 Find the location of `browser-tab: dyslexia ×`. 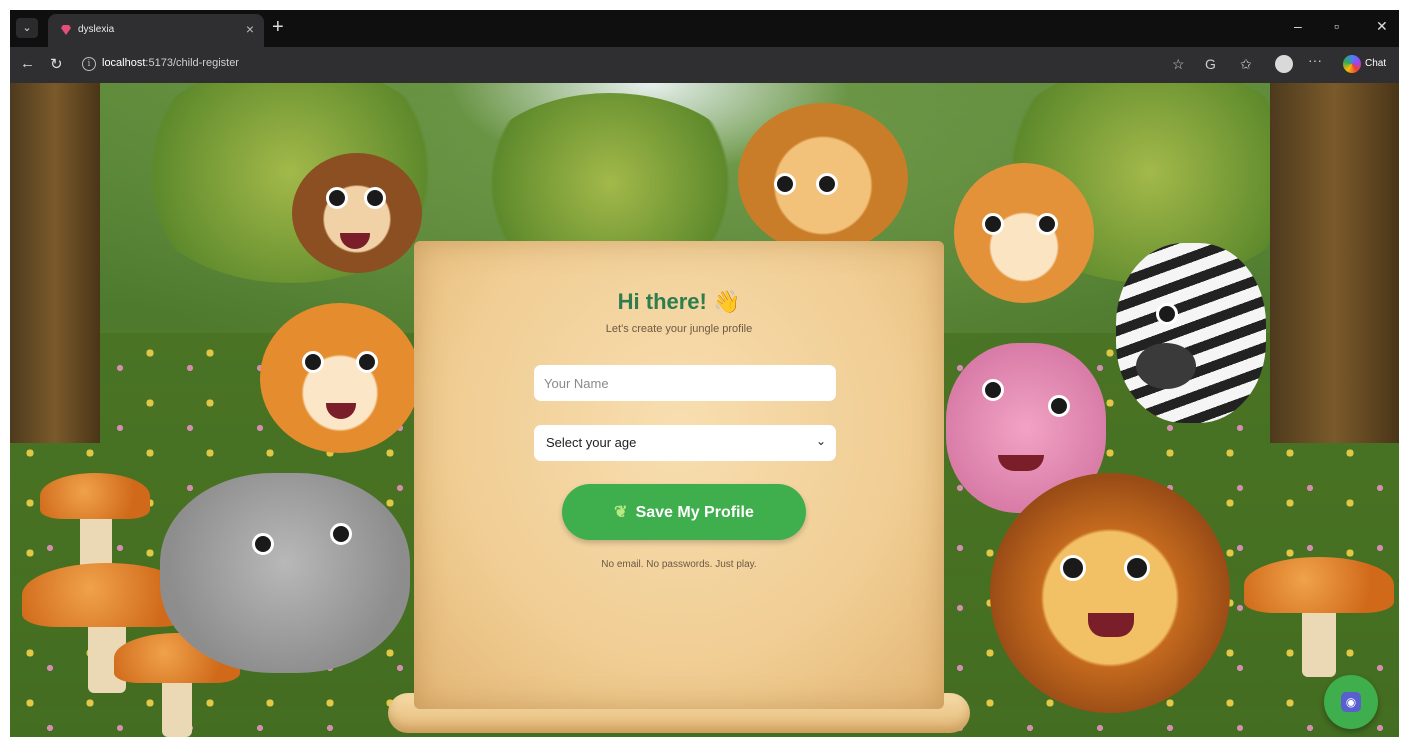

browser-tab: dyslexia × is located at coordinates (156, 30).